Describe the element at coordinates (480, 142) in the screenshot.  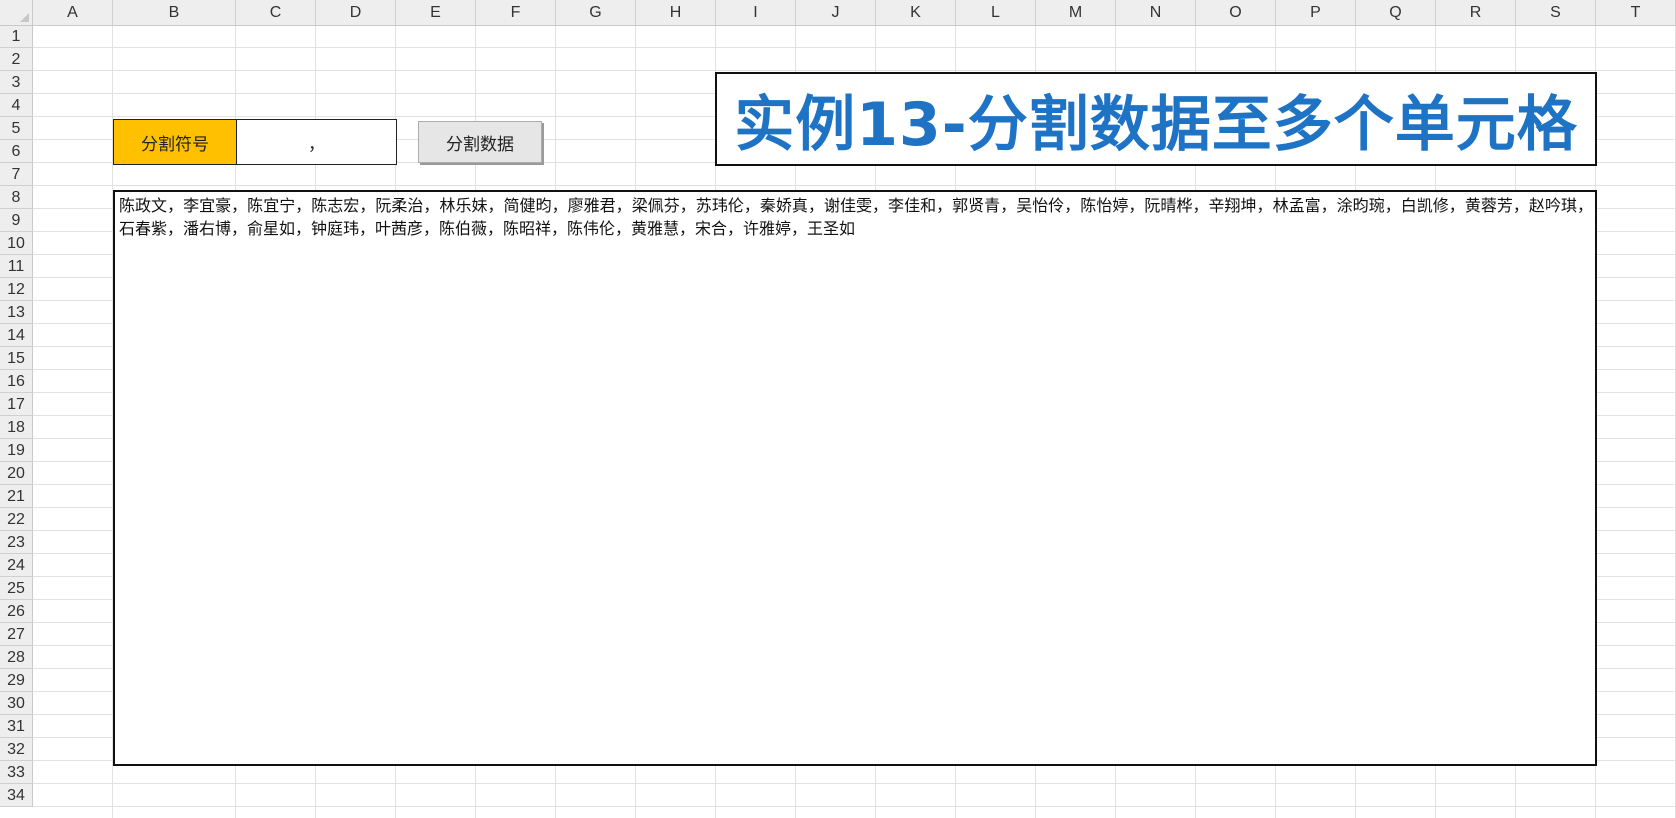
I see `split-data-button: 分割数据` at that location.